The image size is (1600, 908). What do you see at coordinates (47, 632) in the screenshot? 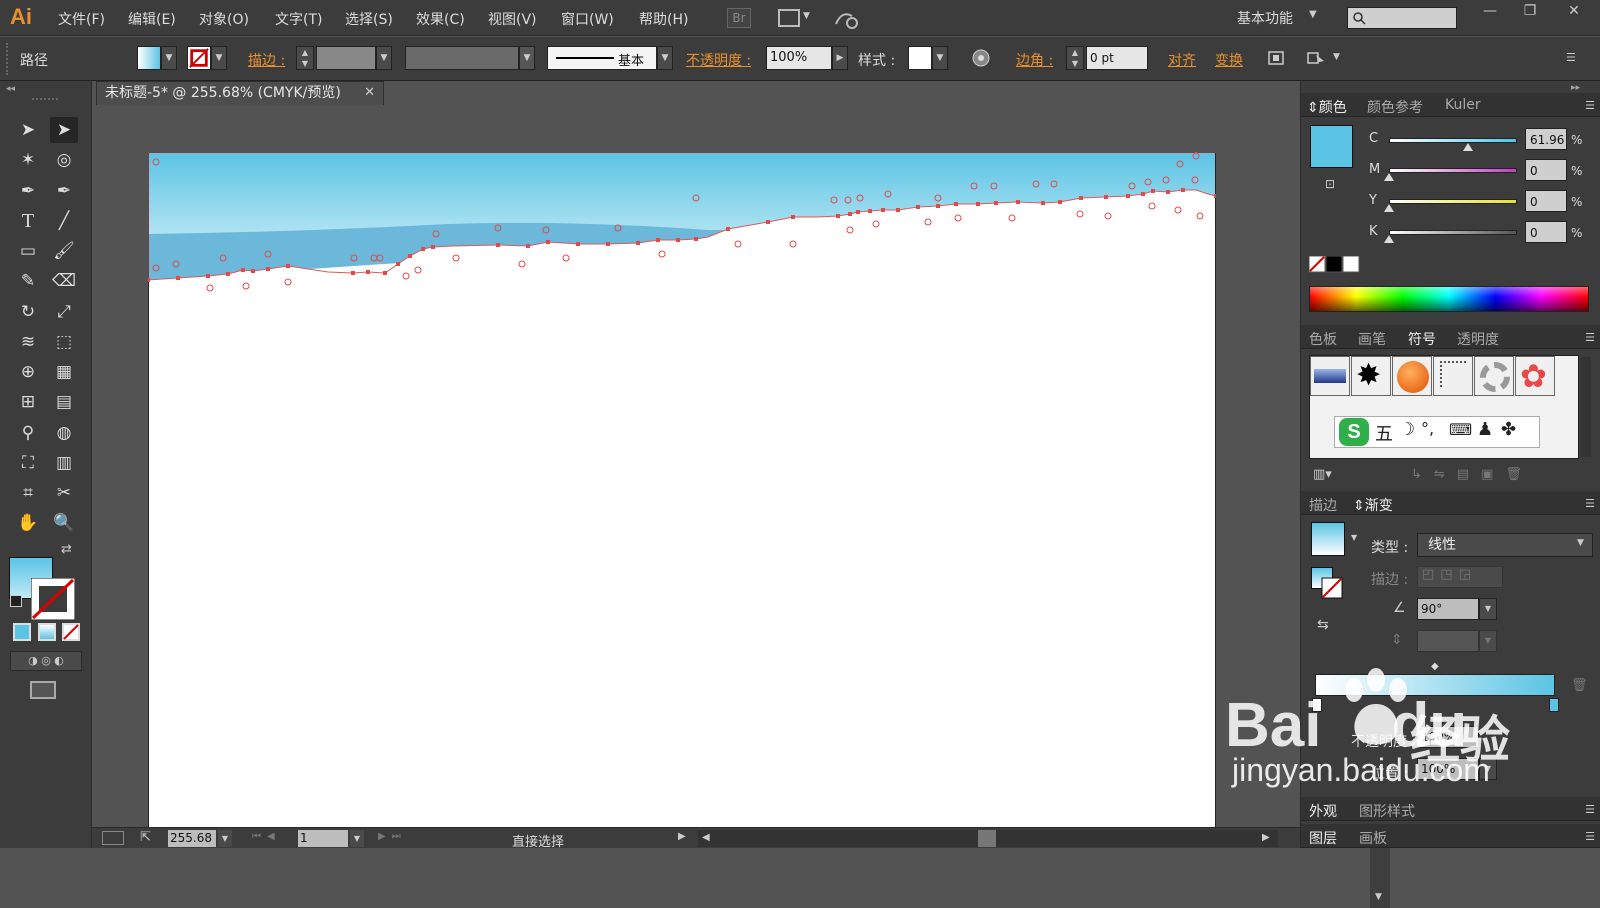
I see `gradient-mode-icon` at bounding box center [47, 632].